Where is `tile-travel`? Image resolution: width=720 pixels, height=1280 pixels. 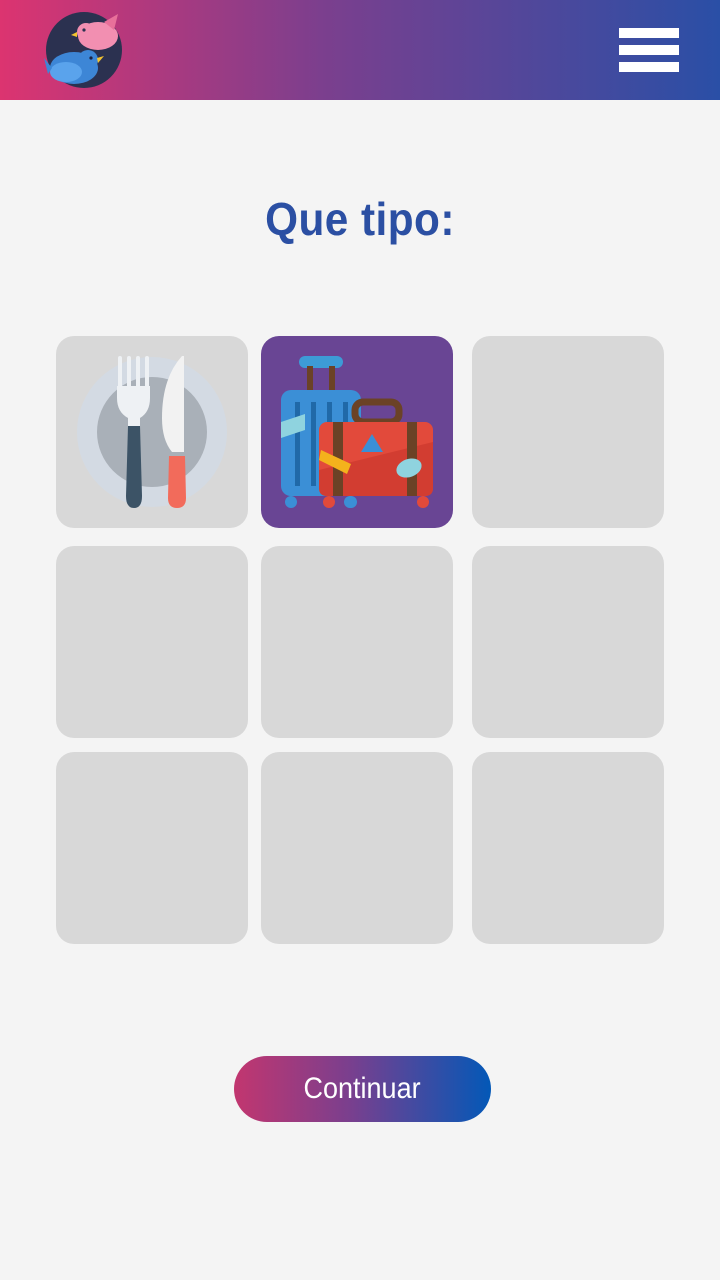 tile-travel is located at coordinates (357, 432).